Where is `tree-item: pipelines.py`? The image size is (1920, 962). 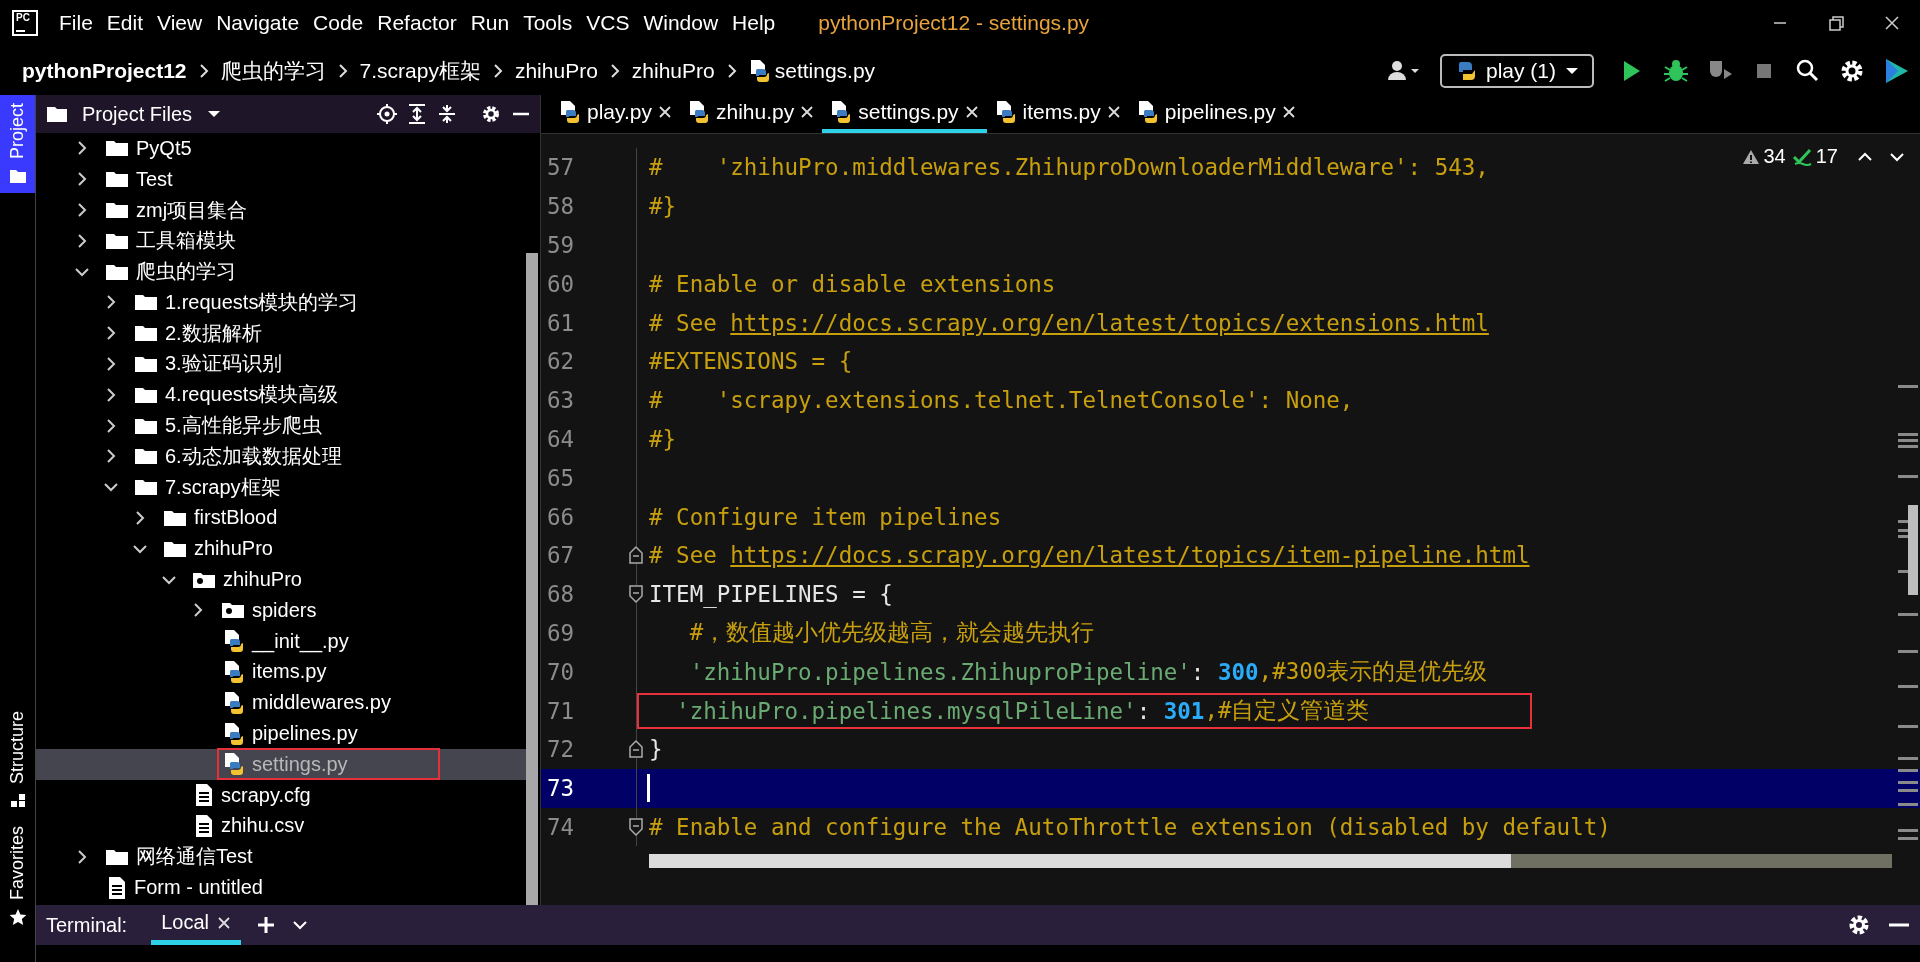 tree-item: pipelines.py is located at coordinates (290, 733).